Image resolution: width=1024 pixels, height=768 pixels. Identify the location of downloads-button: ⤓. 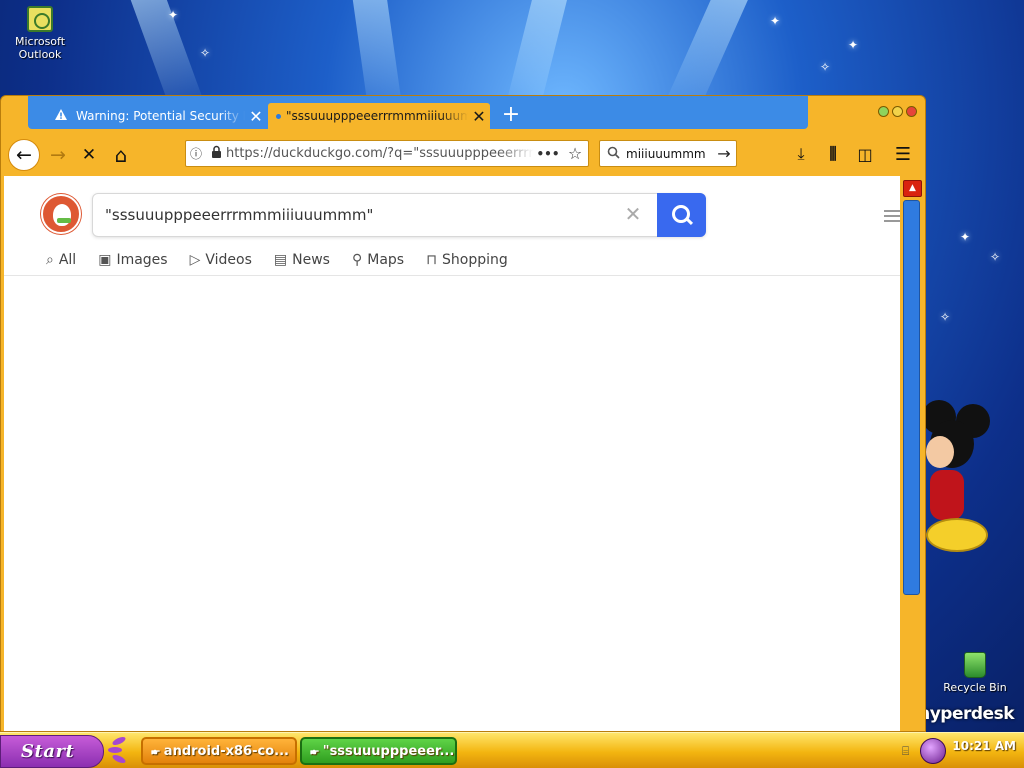
(801, 154).